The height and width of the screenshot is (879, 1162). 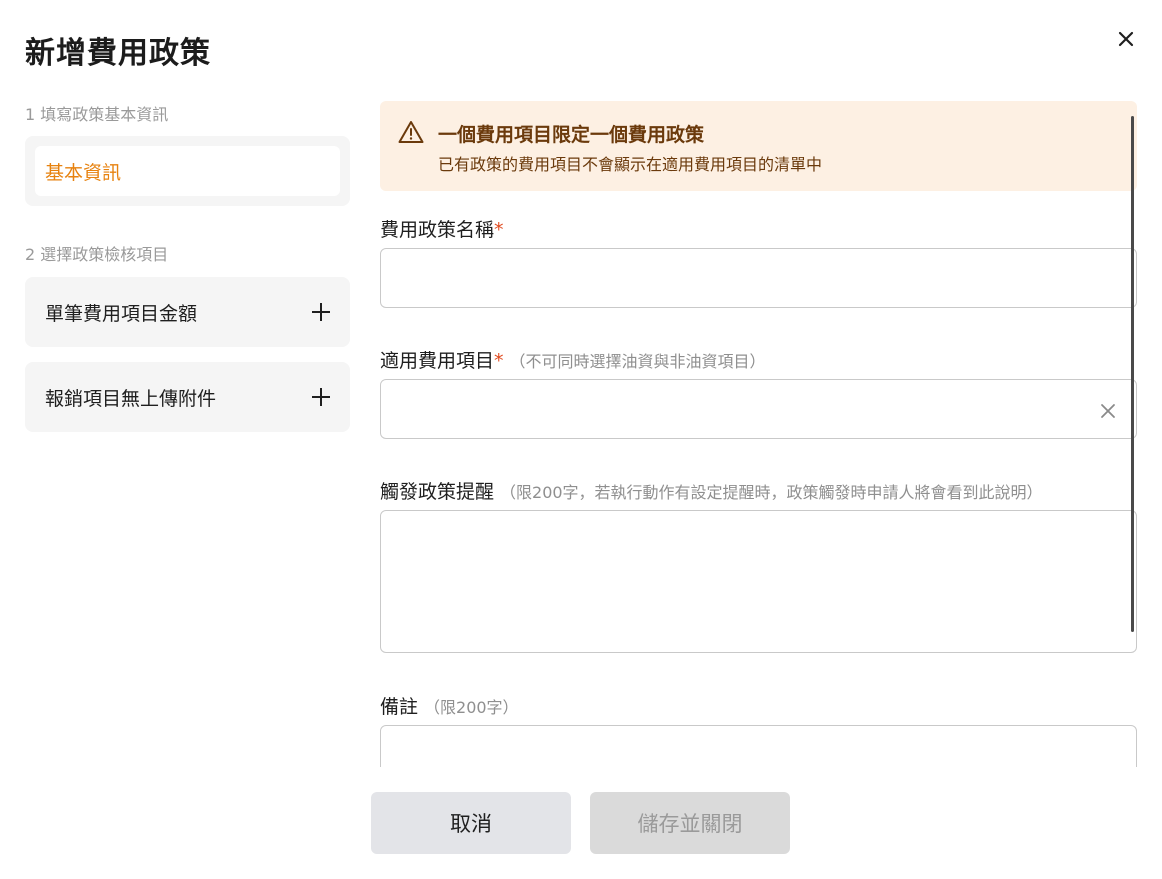 I want to click on notice-subtitle: 已有政策的費用項目不會顯示在適用費用項目的清單中, so click(x=630, y=164).